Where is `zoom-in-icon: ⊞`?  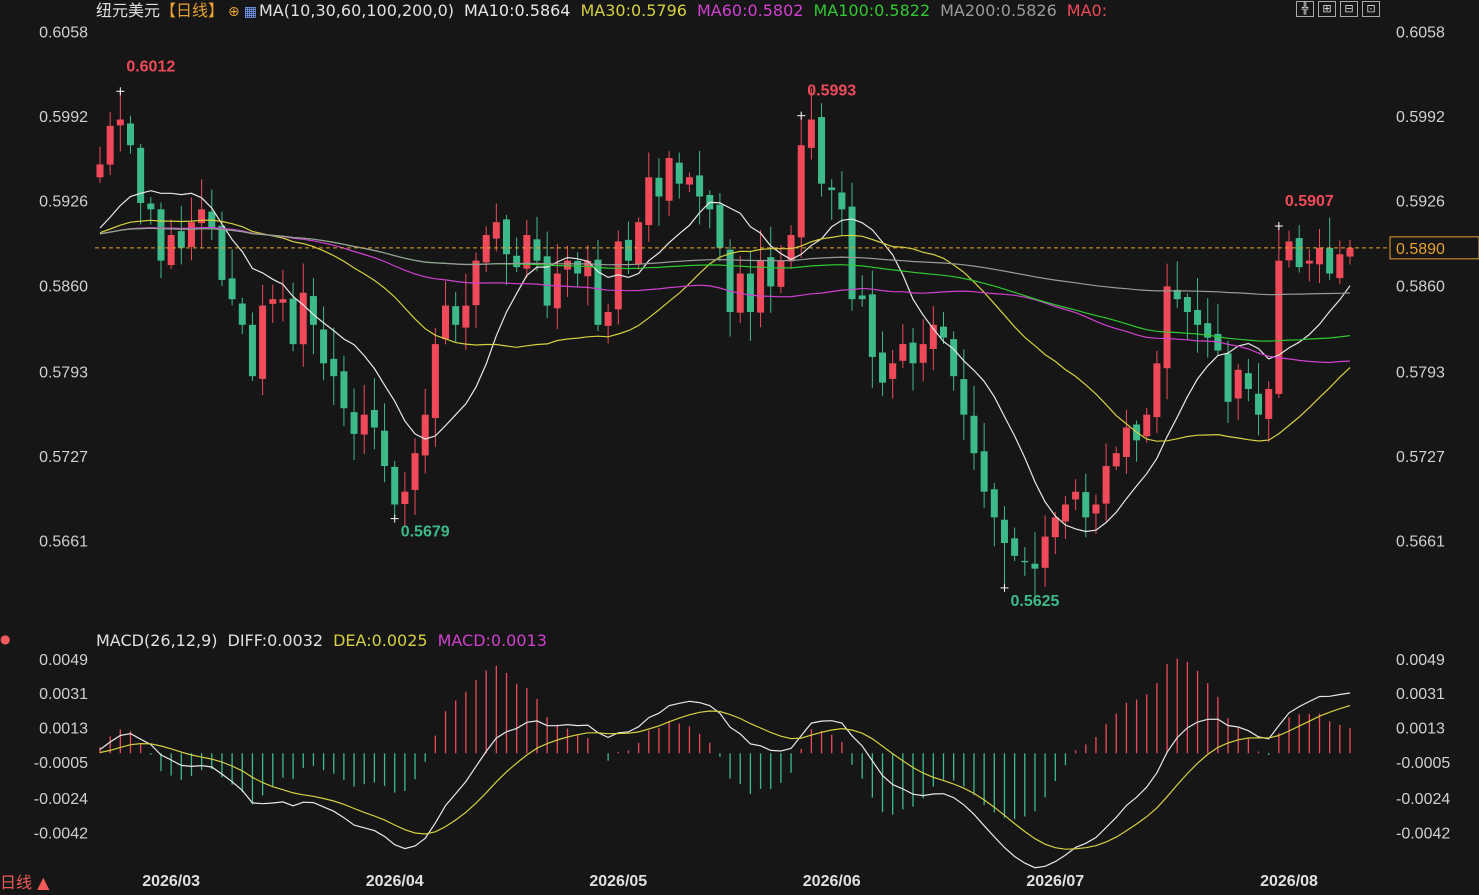 zoom-in-icon: ⊞ is located at coordinates (1327, 9).